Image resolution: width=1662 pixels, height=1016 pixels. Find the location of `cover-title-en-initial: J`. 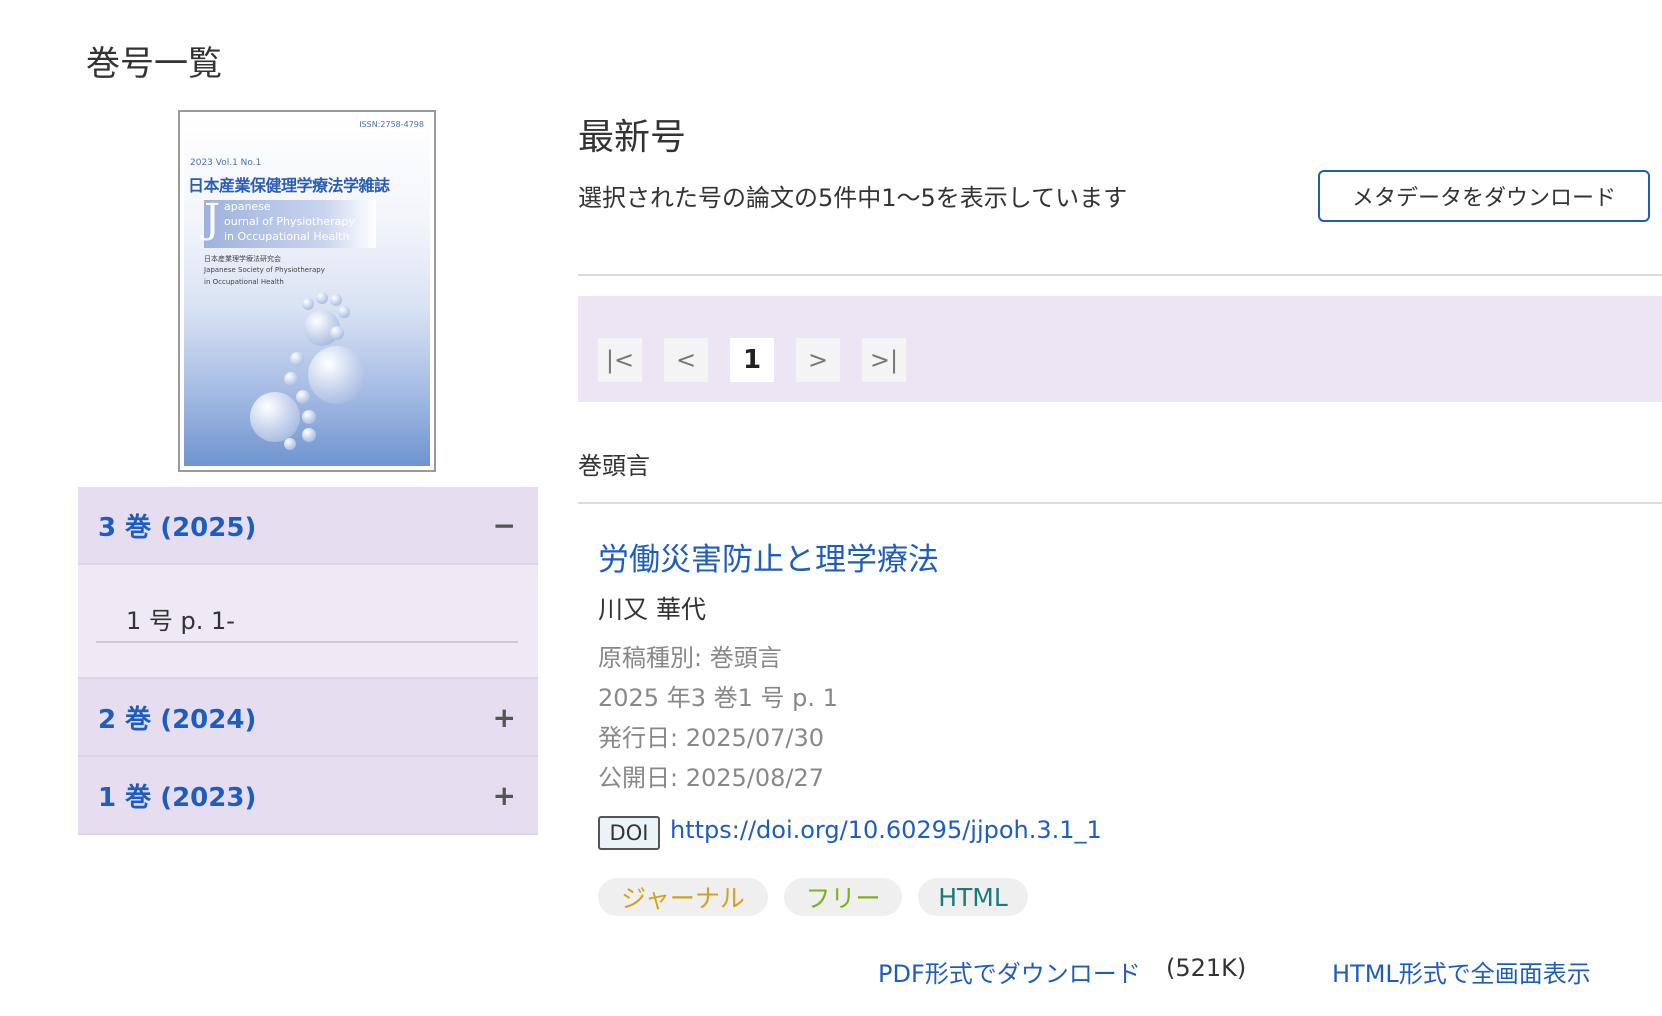

cover-title-en-initial: J is located at coordinates (212, 219).